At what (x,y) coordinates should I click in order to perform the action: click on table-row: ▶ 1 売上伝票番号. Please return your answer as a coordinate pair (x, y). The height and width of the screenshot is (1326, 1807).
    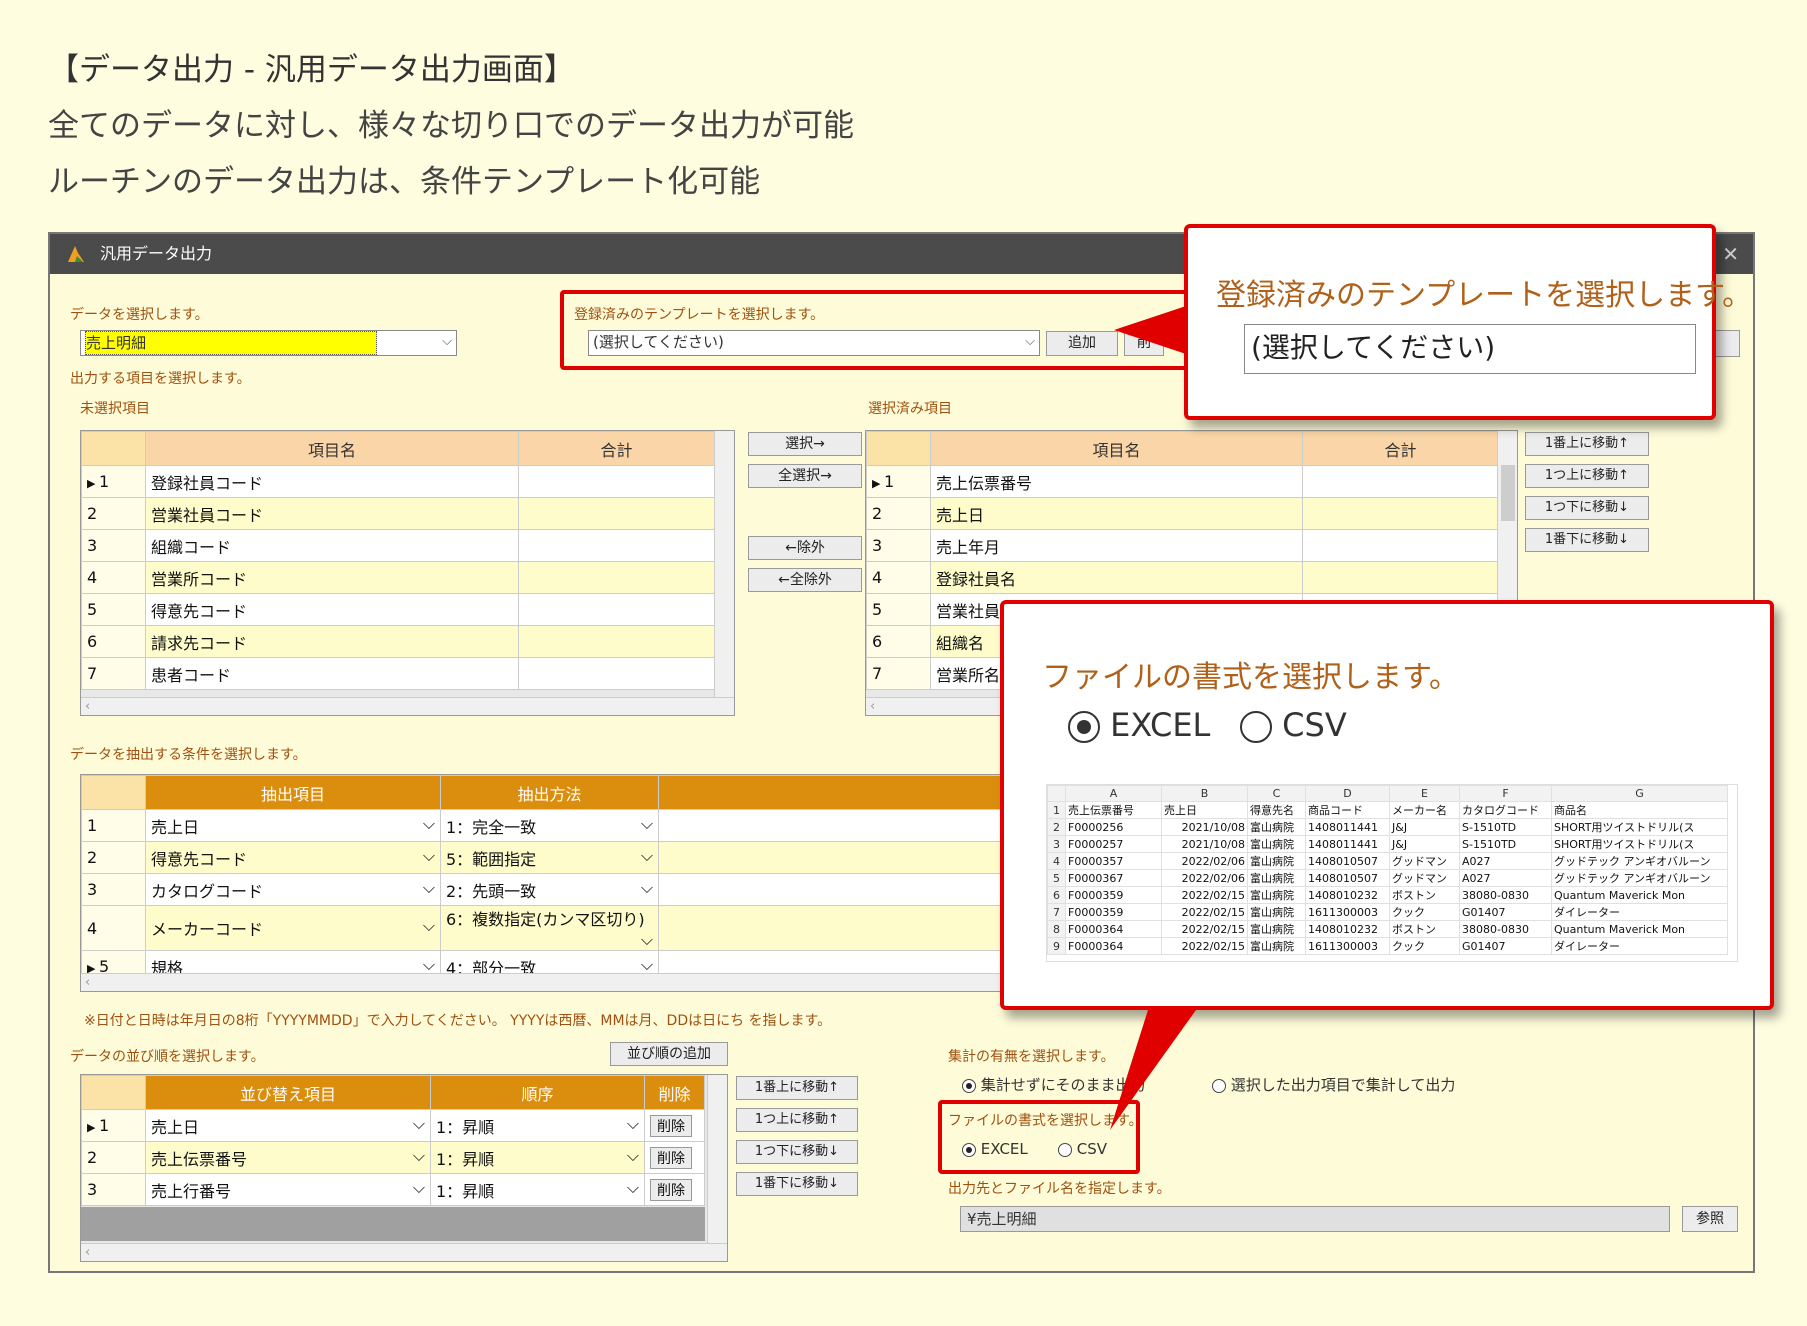
    Looking at the image, I should click on (1182, 481).